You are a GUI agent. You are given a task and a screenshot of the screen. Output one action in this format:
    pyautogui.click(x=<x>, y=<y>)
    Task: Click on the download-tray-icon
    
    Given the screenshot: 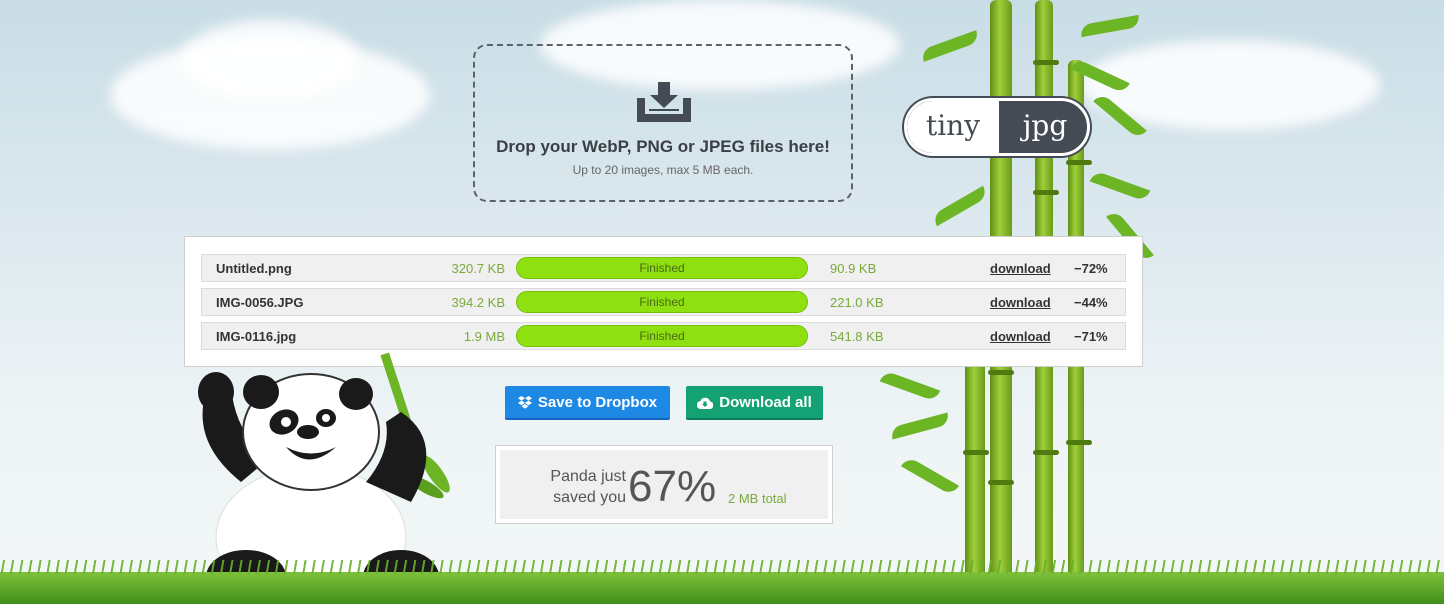 What is the action you would take?
    pyautogui.click(x=664, y=102)
    